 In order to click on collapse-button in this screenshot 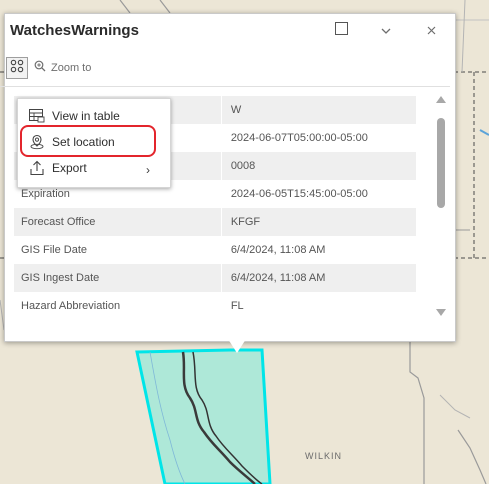, I will do `click(386, 31)`.